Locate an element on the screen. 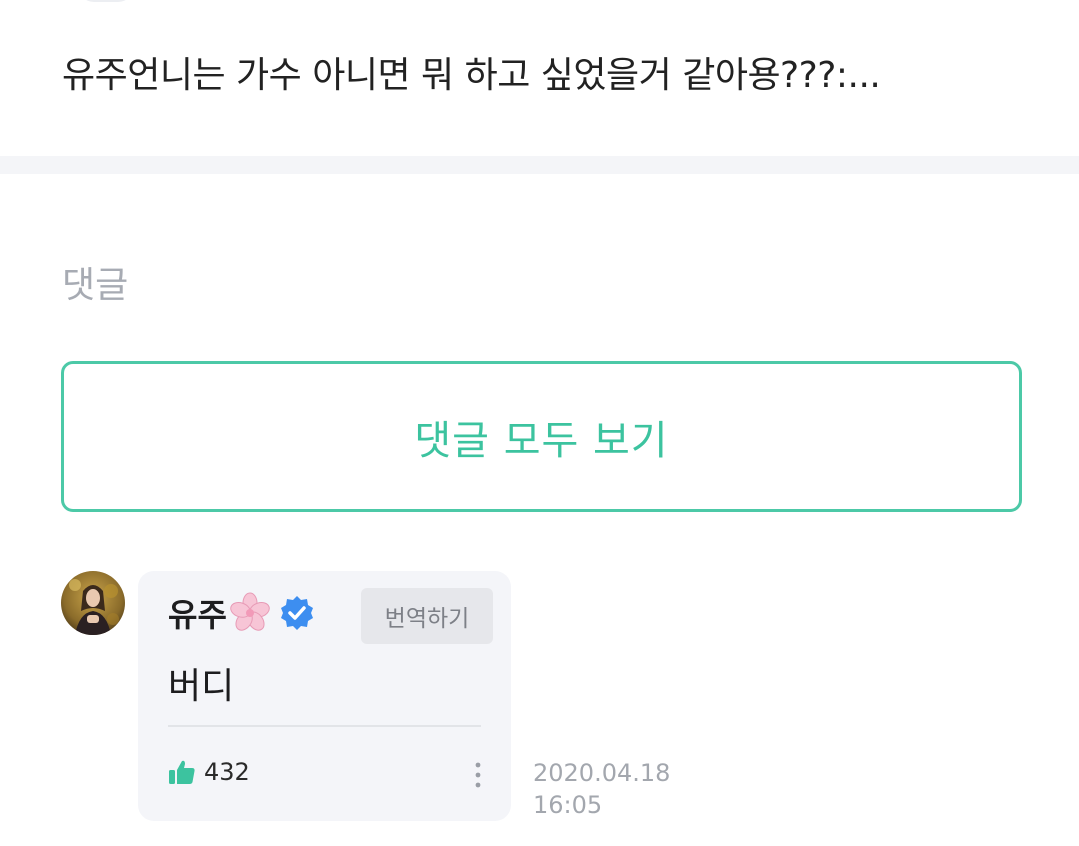 This screenshot has height=846, width=1079. like-button: 432 is located at coordinates (209, 772).